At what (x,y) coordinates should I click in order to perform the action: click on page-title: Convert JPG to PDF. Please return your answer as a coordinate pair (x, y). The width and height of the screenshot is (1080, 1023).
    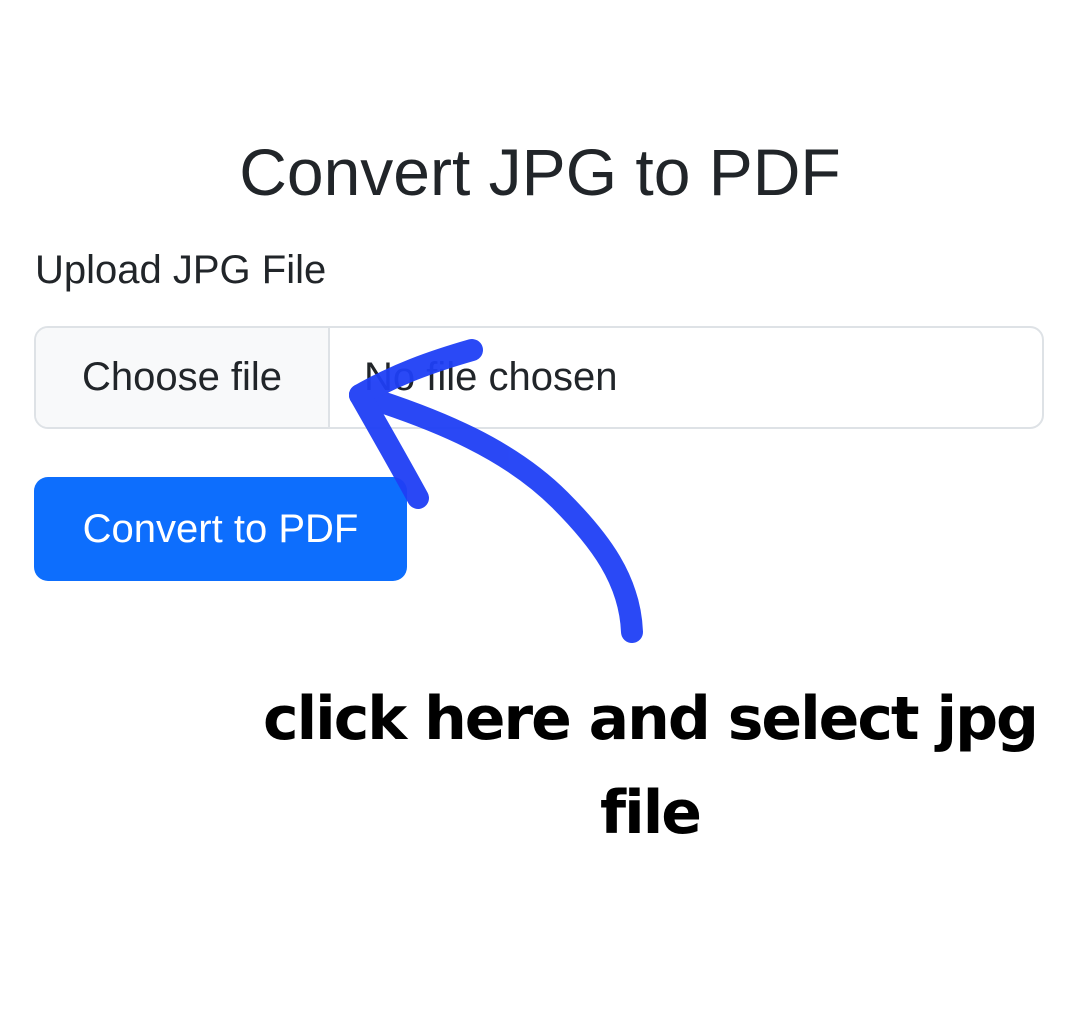
    Looking at the image, I should click on (540, 172).